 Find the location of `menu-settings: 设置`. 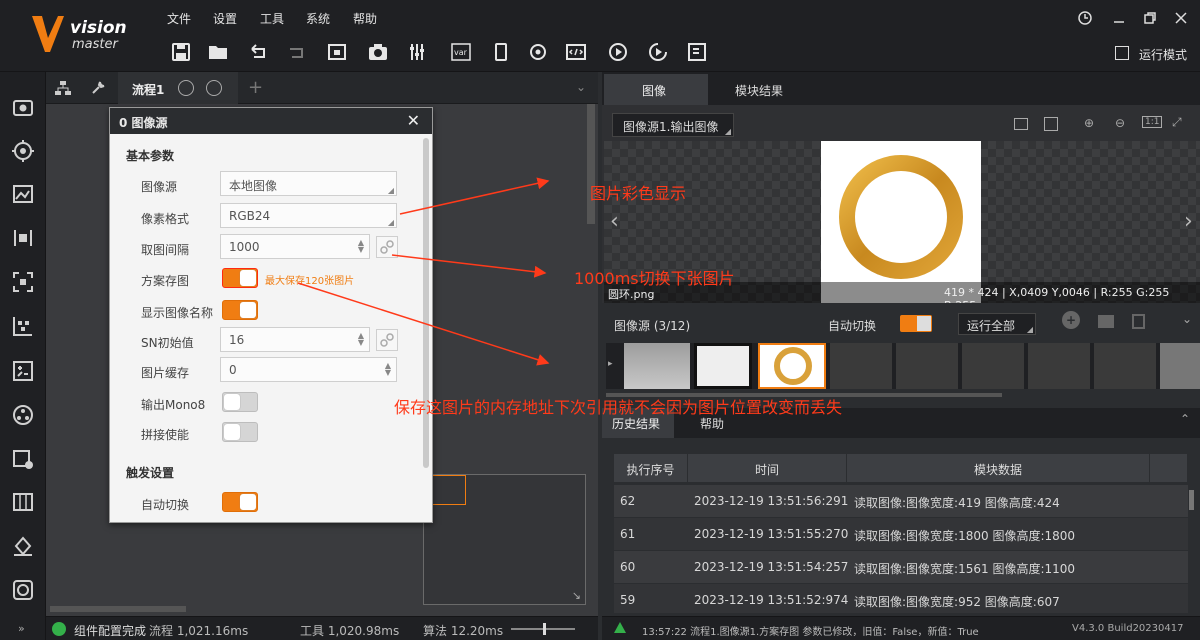

menu-settings: 设置 is located at coordinates (225, 18).